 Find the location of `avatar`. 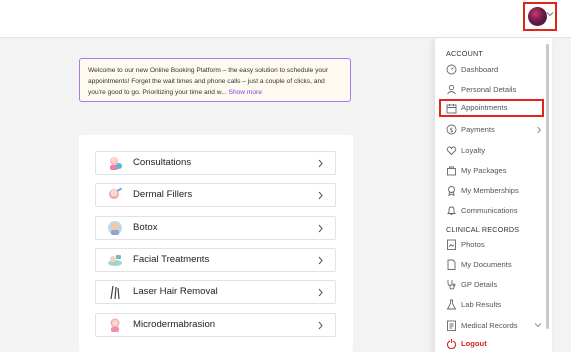

avatar is located at coordinates (537, 16).